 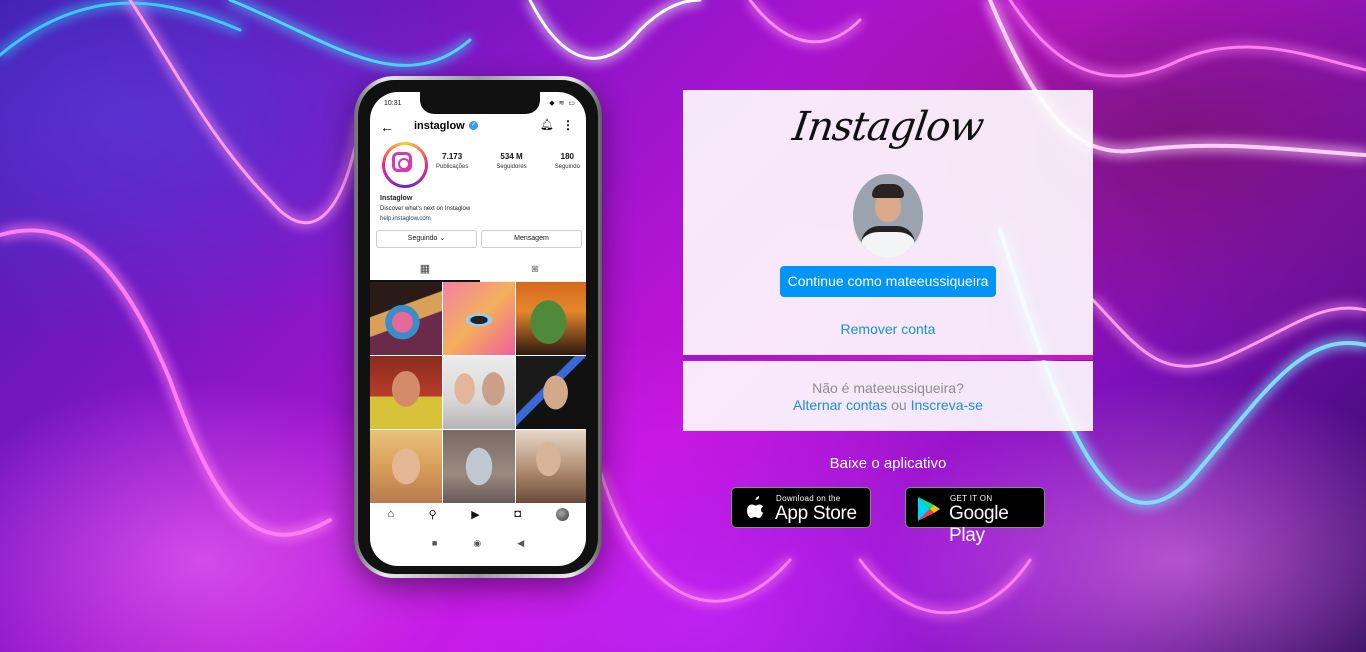 I want to click on profile-buttons: Seguindo ⌄ Mensagem, so click(x=479, y=239).